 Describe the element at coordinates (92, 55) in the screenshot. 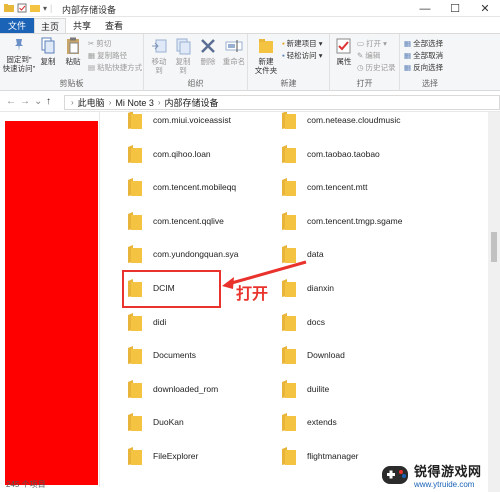

I see `copy-path-icon: ▦` at that location.